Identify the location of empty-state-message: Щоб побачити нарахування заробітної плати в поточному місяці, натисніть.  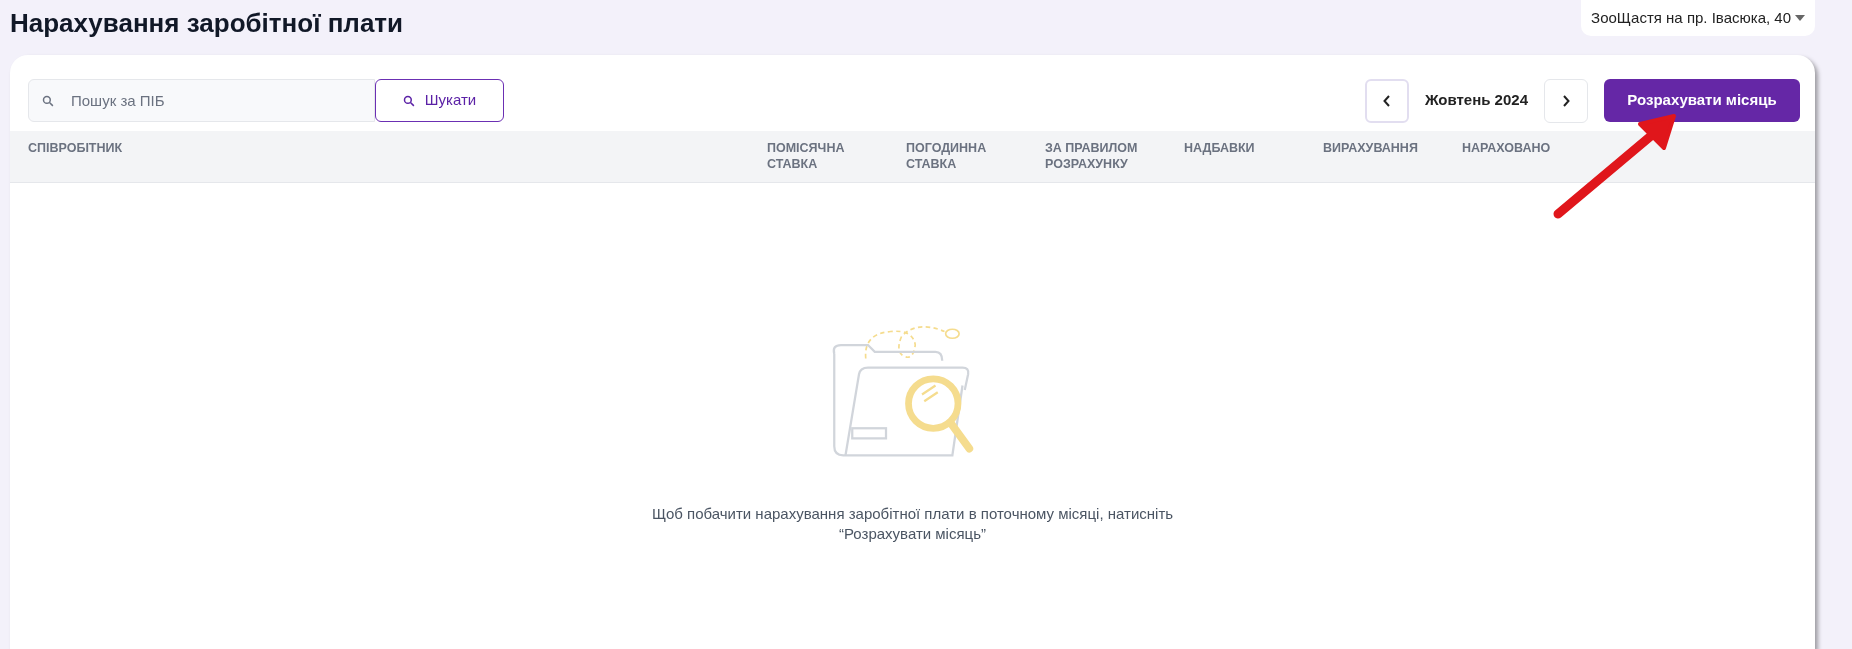
(912, 514).